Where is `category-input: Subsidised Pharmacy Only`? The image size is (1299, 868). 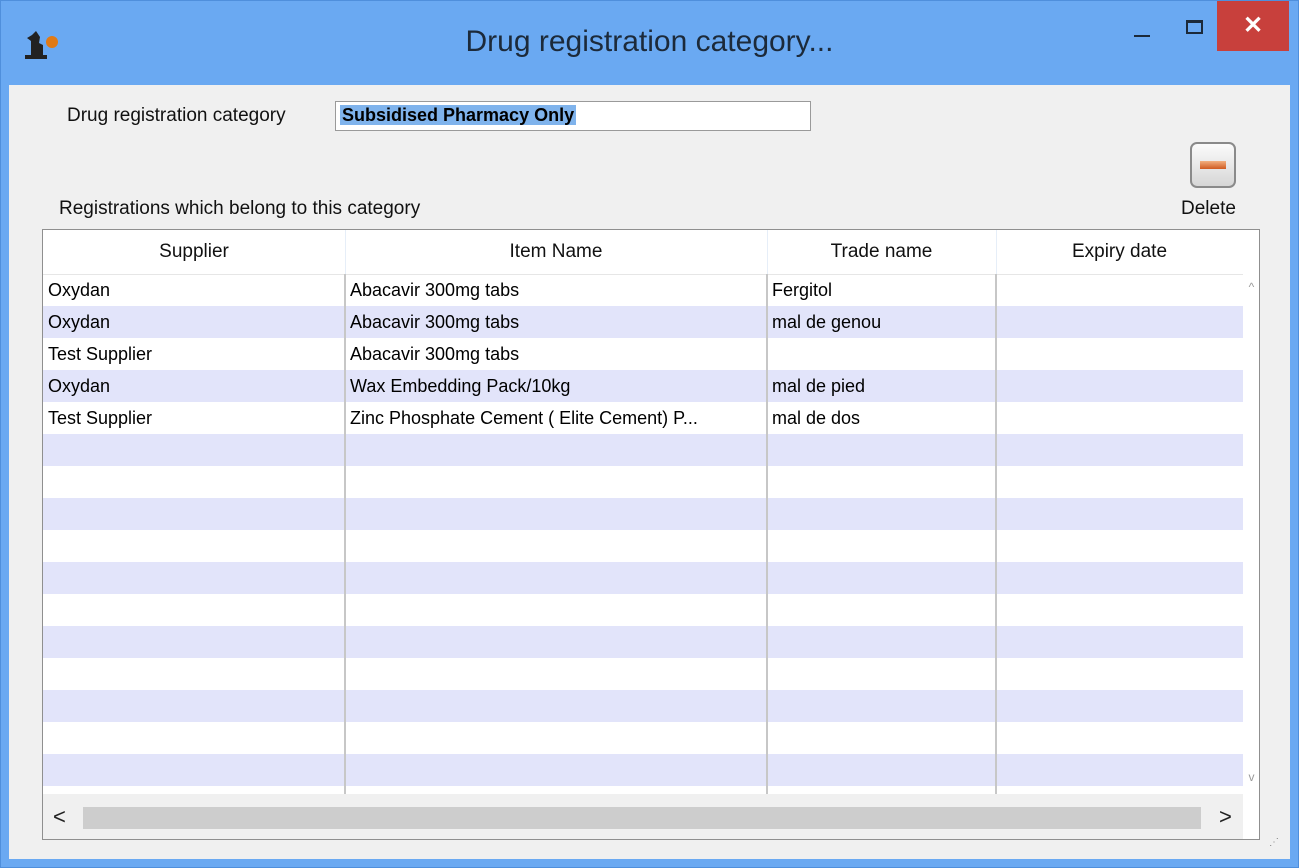
category-input: Subsidised Pharmacy Only is located at coordinates (573, 116).